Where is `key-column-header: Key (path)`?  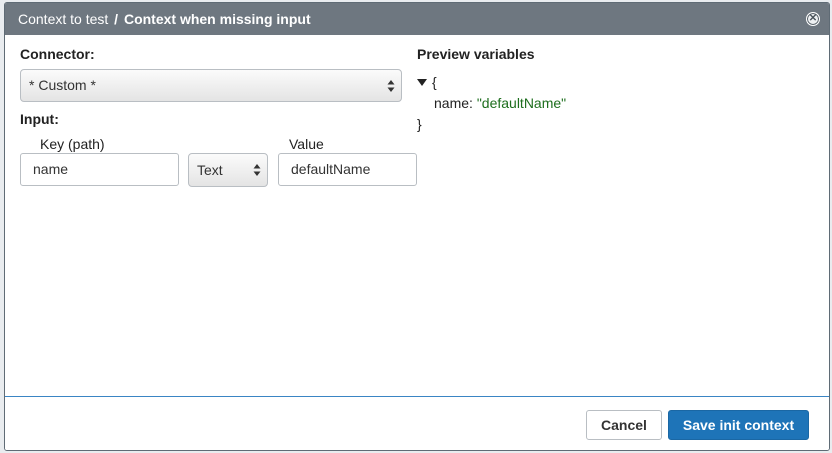
key-column-header: Key (path) is located at coordinates (72, 144).